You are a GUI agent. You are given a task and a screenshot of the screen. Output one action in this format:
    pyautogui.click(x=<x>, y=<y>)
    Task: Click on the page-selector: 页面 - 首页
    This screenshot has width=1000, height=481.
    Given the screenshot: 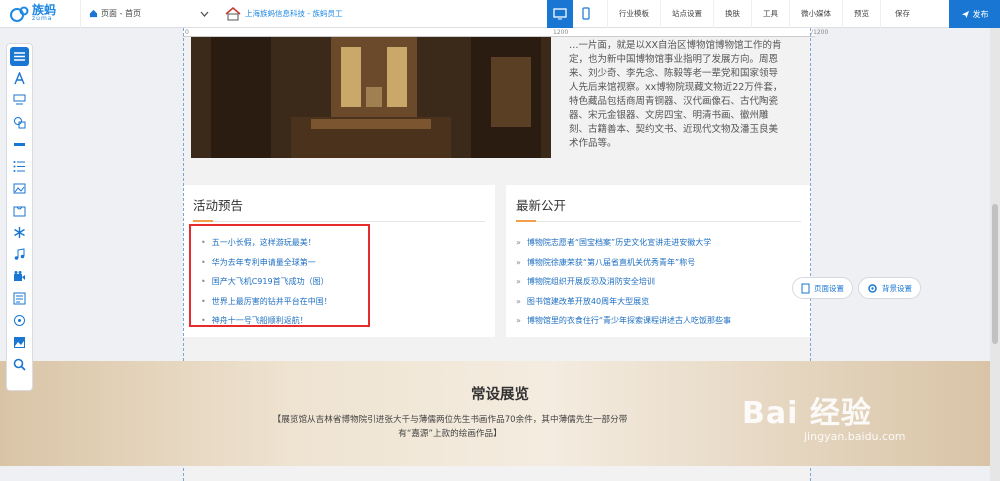 What is the action you would take?
    pyautogui.click(x=147, y=14)
    